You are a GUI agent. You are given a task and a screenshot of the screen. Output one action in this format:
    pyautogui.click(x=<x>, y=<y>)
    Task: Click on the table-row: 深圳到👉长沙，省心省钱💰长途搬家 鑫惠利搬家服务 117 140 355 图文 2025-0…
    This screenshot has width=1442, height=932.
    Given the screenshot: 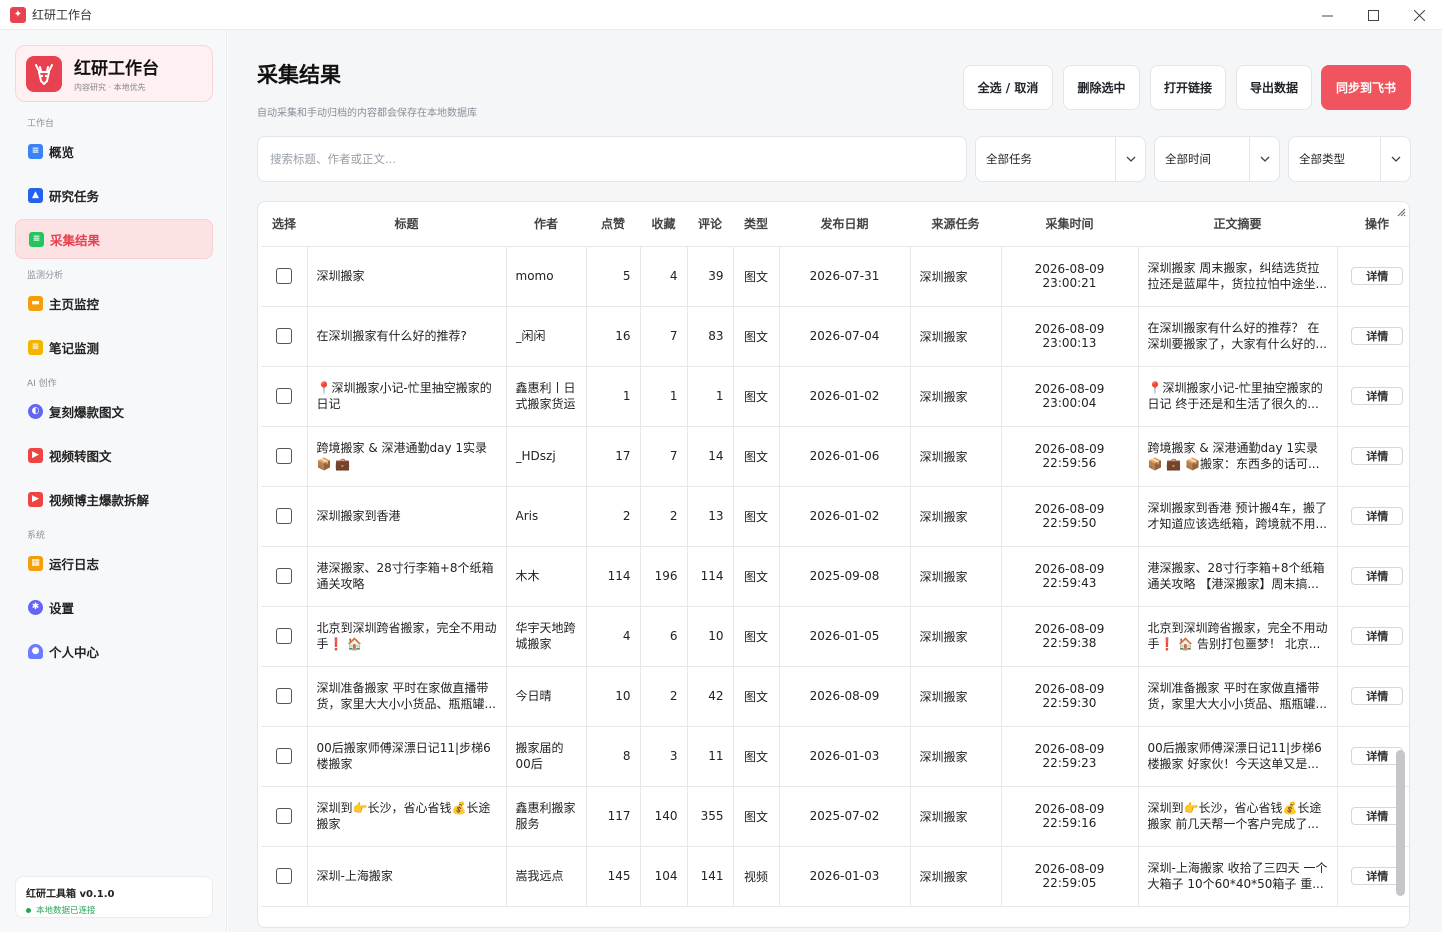 What is the action you would take?
    pyautogui.click(x=835, y=816)
    